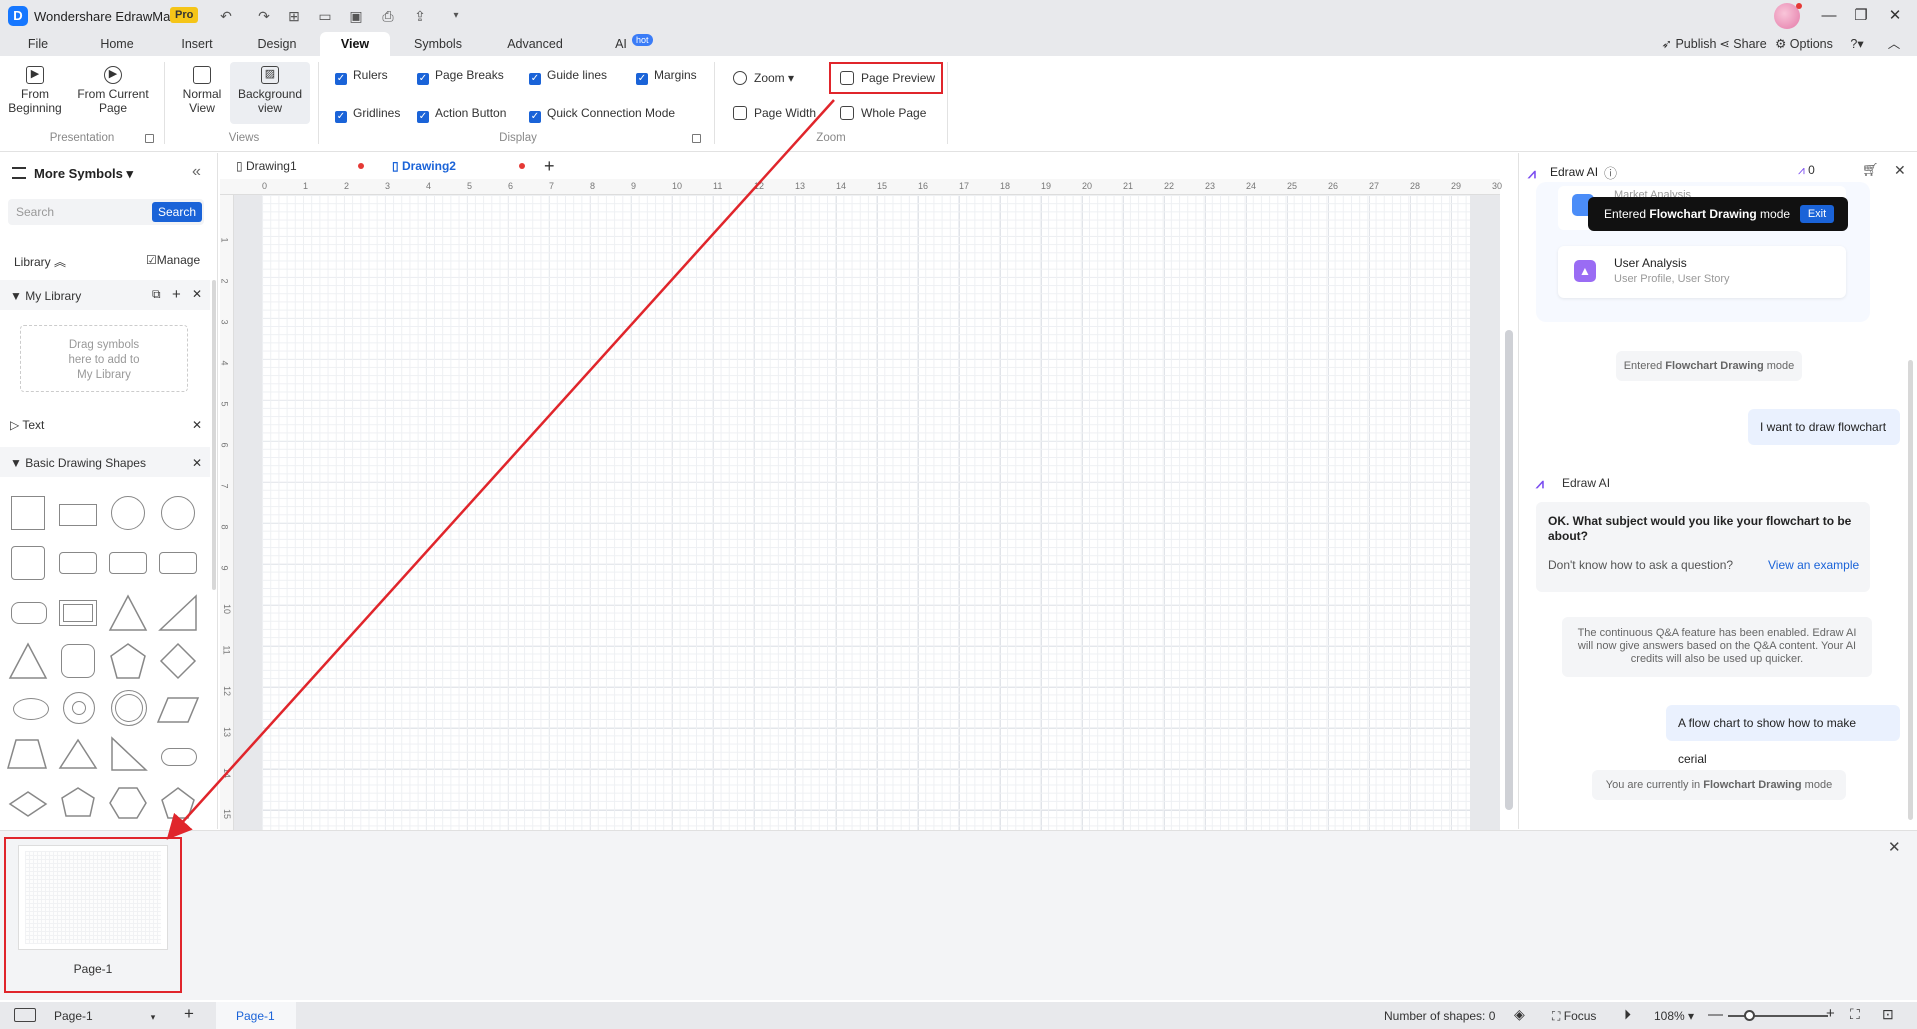  What do you see at coordinates (1870, 170) in the screenshot?
I see `cart-icon: 🛒︎` at bounding box center [1870, 170].